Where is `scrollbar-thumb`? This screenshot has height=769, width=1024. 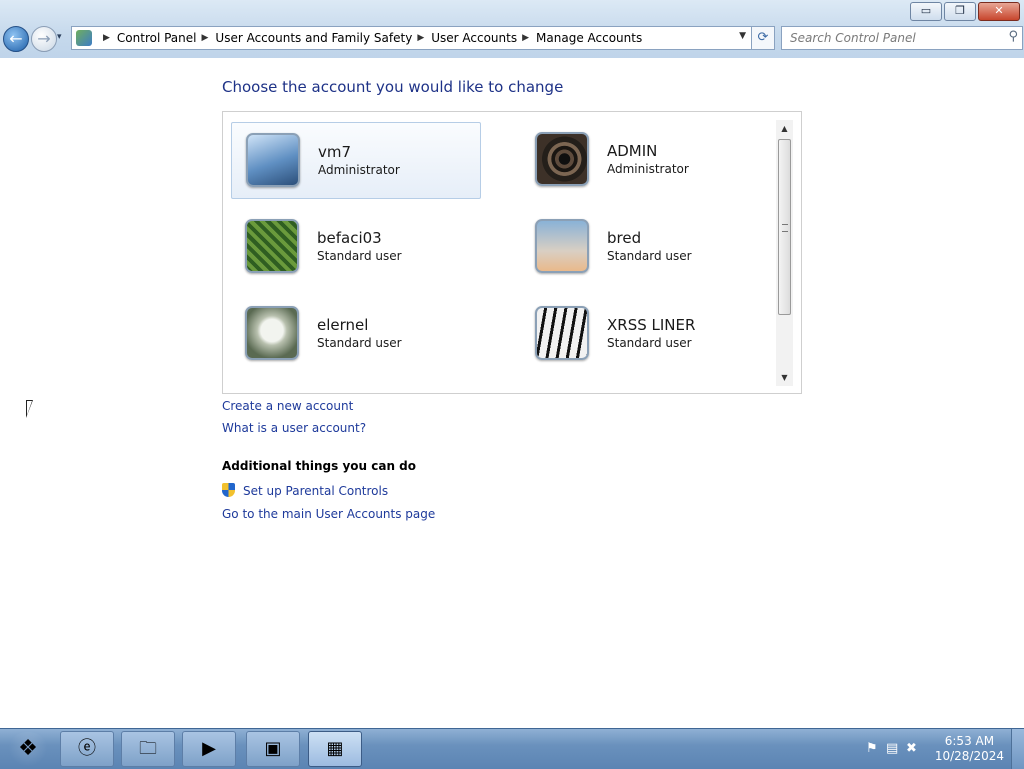
scrollbar-thumb is located at coordinates (784, 227).